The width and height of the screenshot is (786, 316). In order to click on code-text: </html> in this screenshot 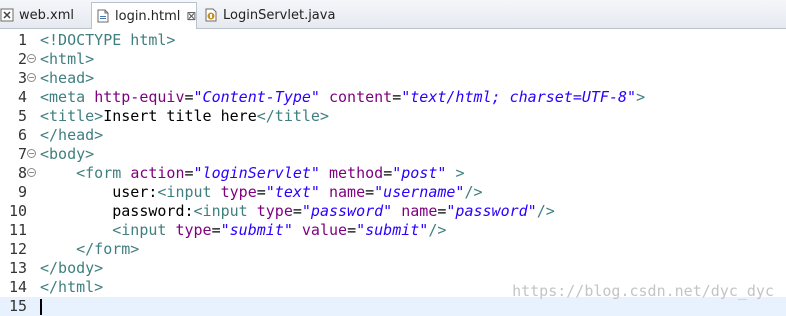, I will do `click(72, 287)`.